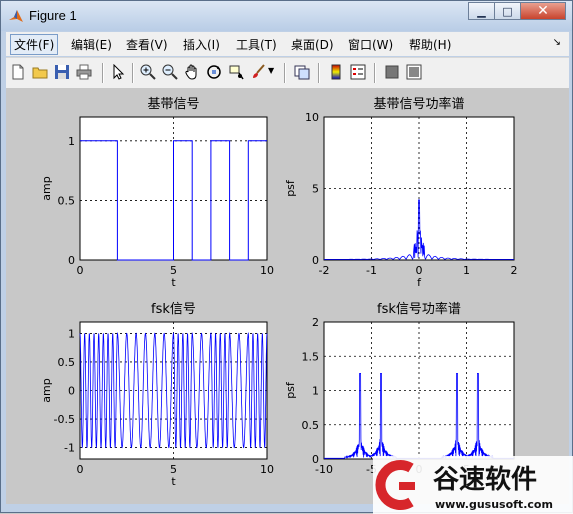 This screenshot has height=514, width=573. I want to click on data-cursor-icon, so click(236, 72).